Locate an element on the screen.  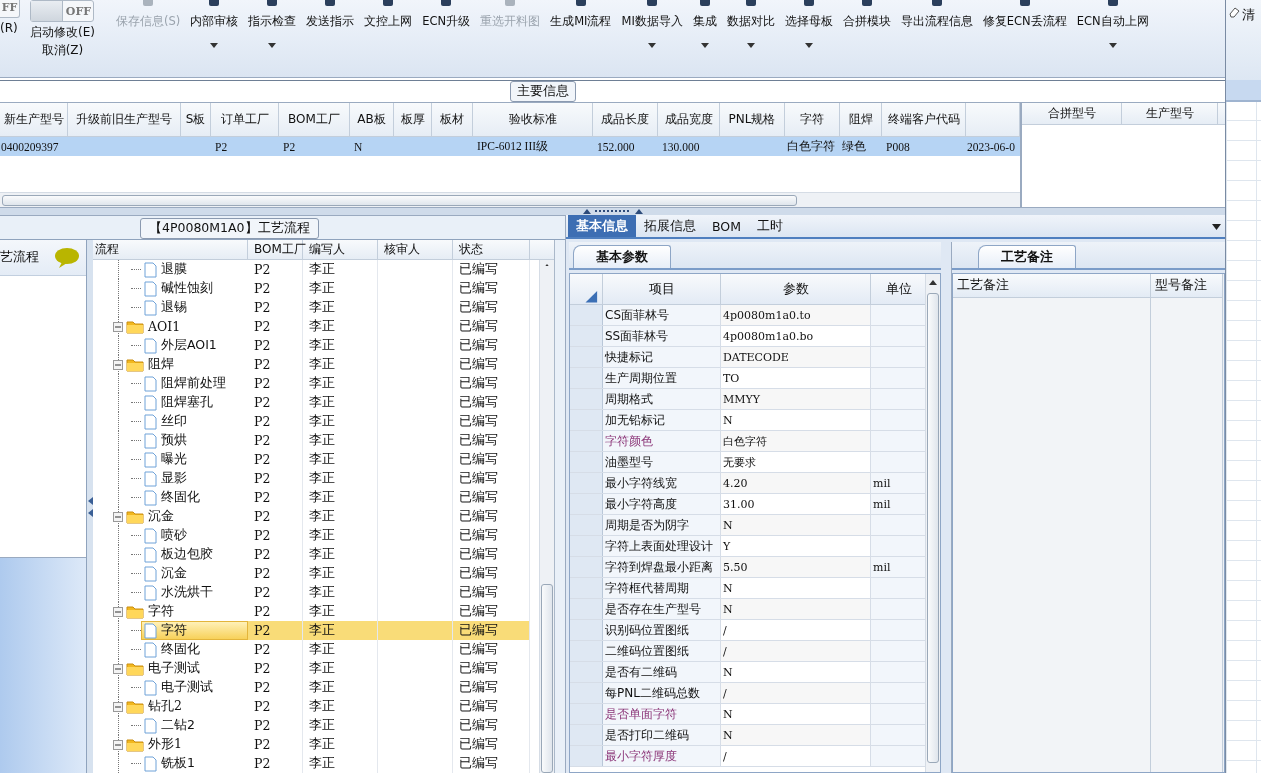
toolbar-button: 修复ECN丢流程 is located at coordinates (1024, 29).